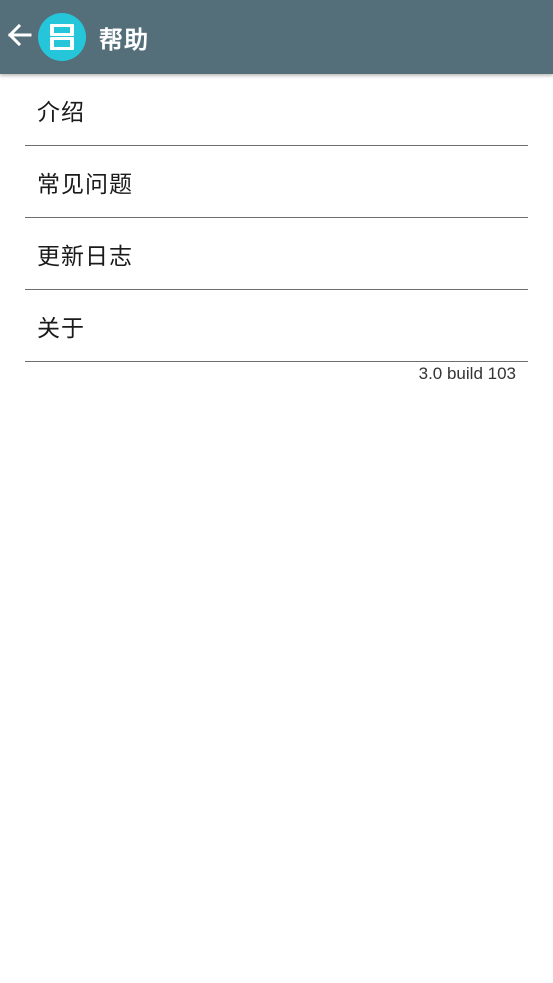 The height and width of the screenshot is (983, 553). What do you see at coordinates (61, 112) in the screenshot?
I see `menu-item-label: 介绍` at bounding box center [61, 112].